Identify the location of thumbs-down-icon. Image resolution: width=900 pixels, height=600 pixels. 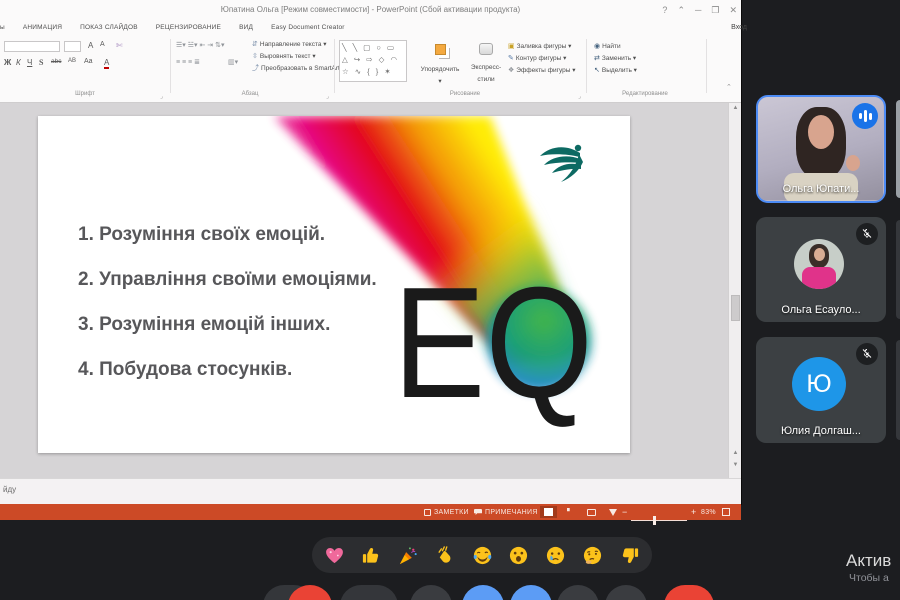
(629, 555).